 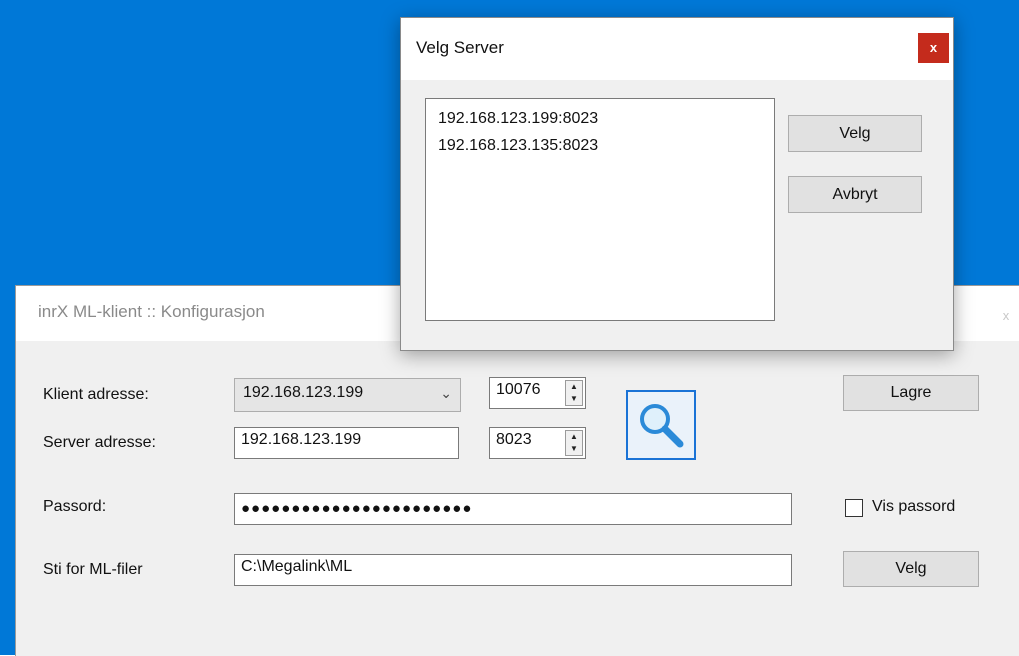 What do you see at coordinates (911, 393) in the screenshot?
I see `save-button: Lagre` at bounding box center [911, 393].